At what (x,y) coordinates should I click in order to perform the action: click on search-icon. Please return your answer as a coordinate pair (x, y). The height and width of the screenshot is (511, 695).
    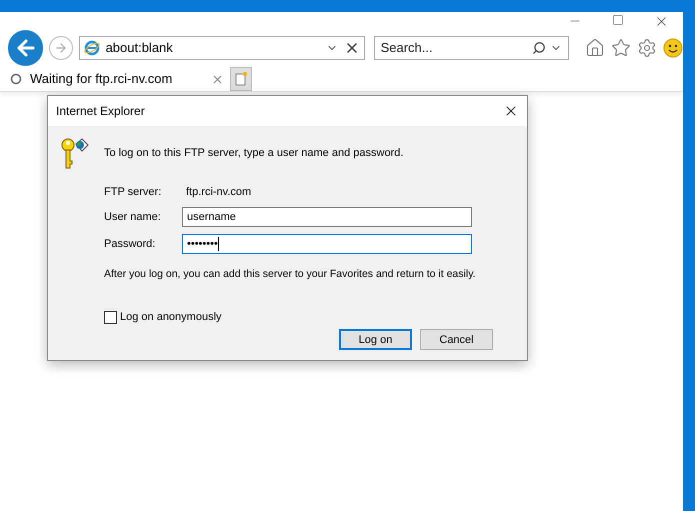
    Looking at the image, I should click on (539, 48).